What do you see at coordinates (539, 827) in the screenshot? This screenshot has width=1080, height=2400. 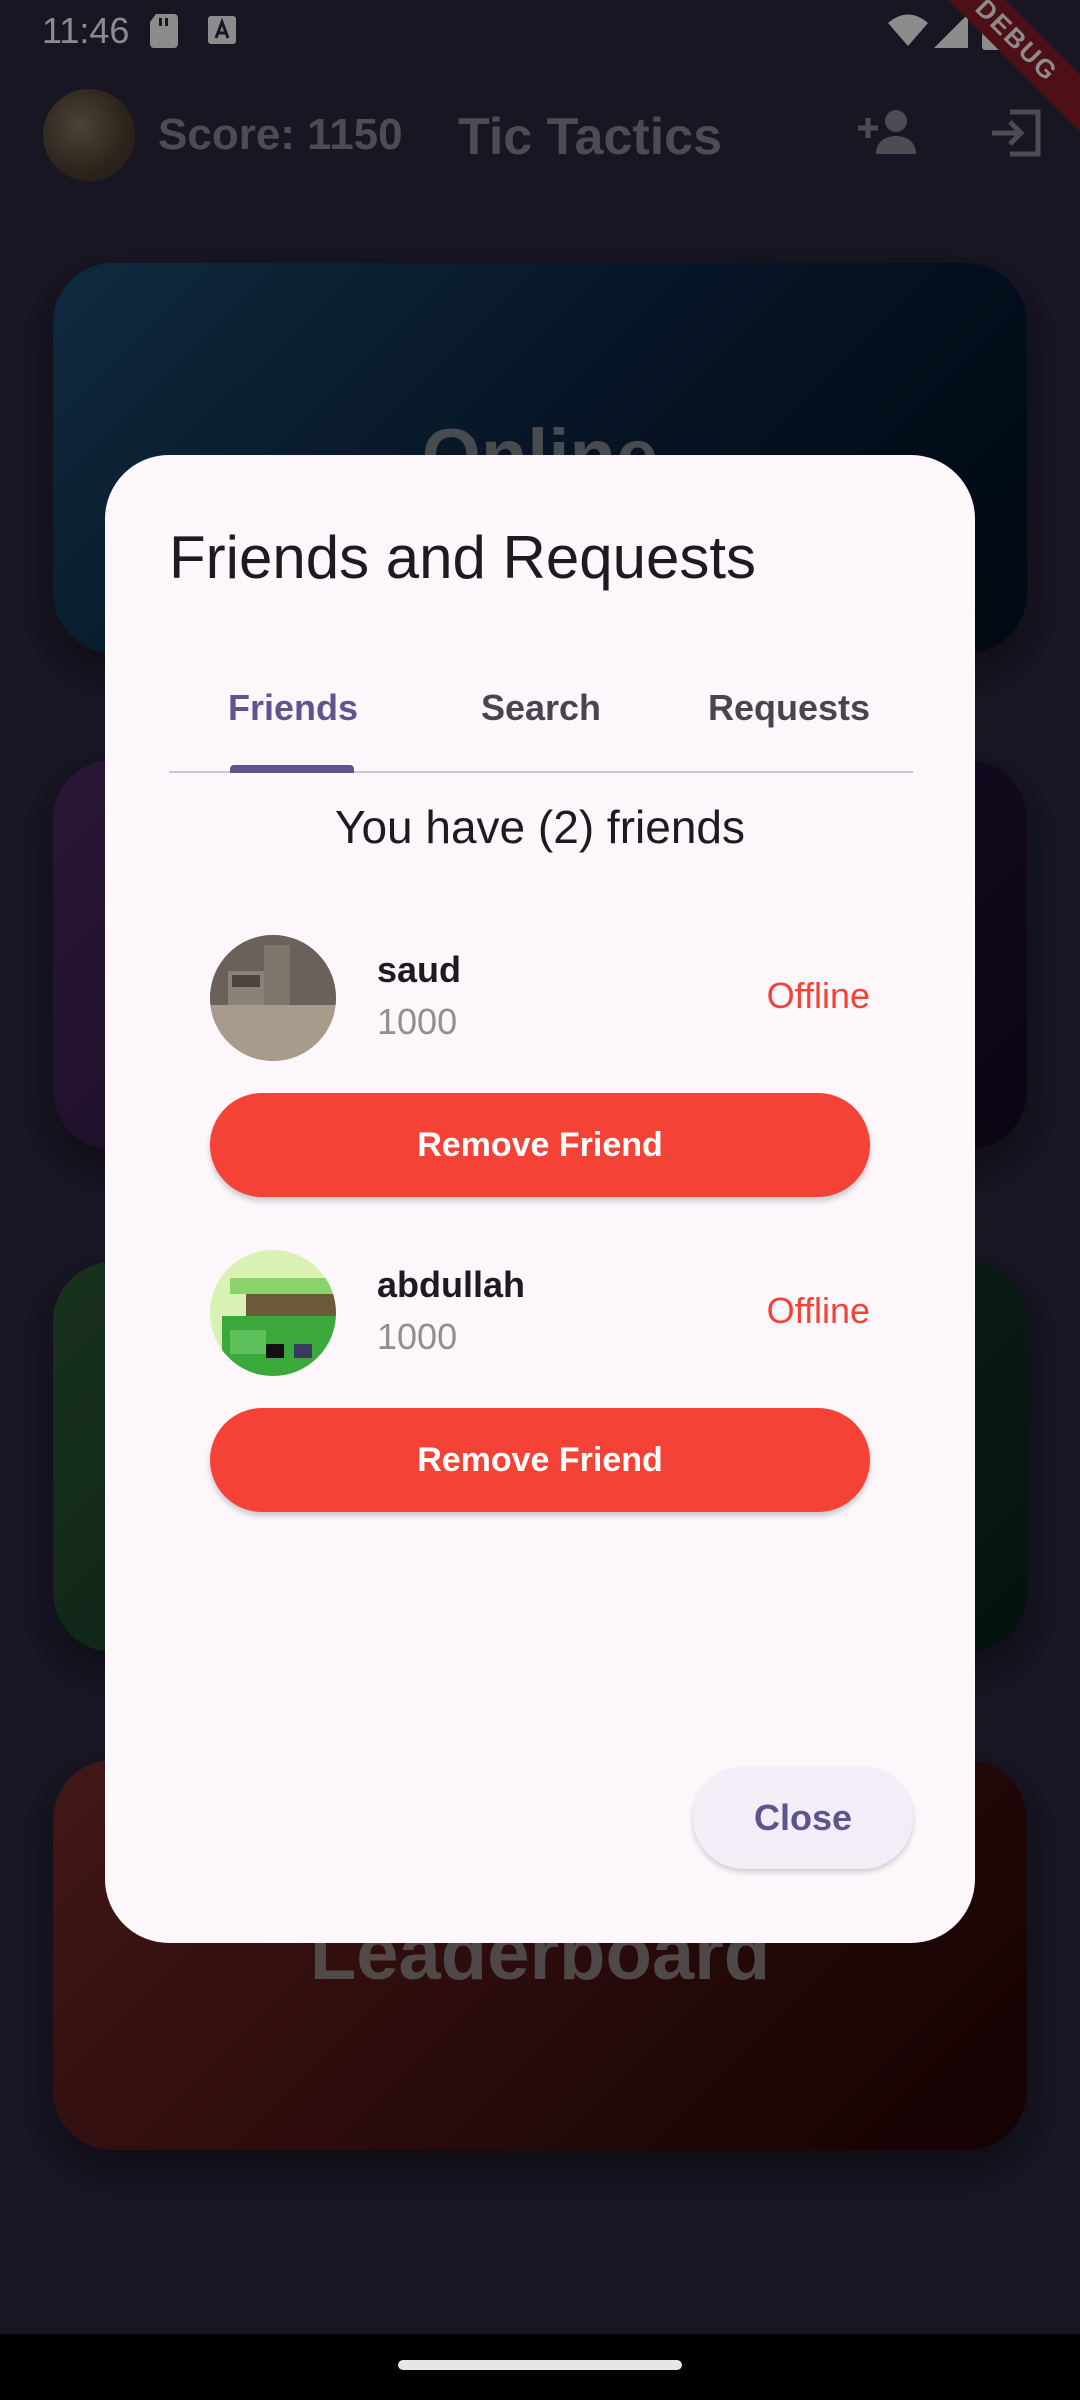 I see `friends-count: You have (2) friends` at bounding box center [539, 827].